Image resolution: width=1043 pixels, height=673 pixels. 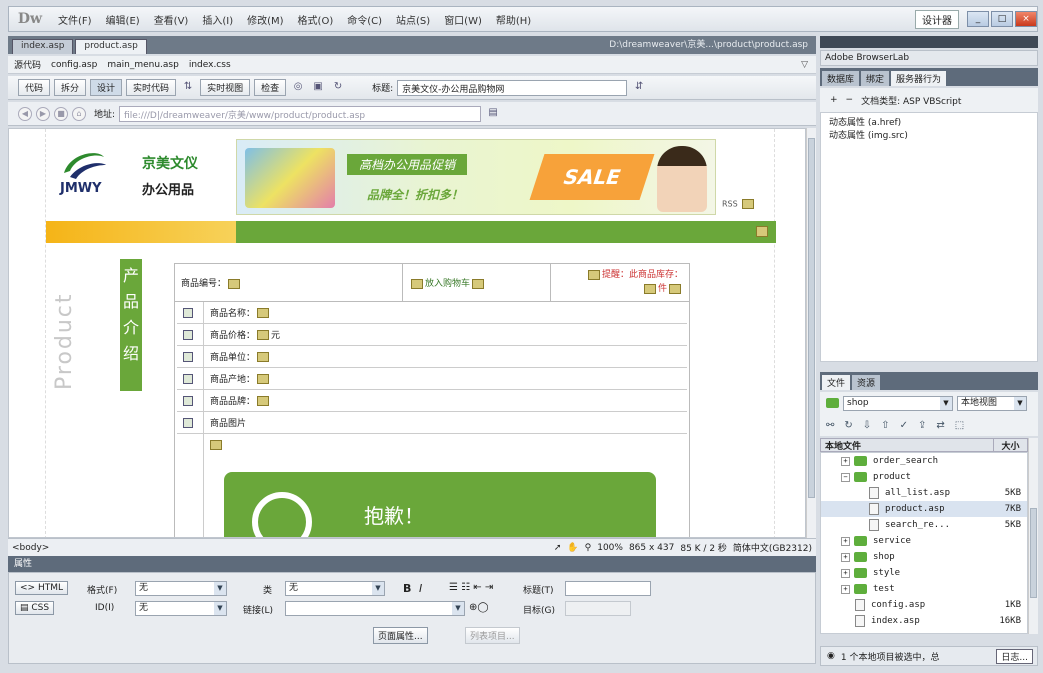 I want to click on menu-edit: 编辑(E), so click(x=123, y=19).